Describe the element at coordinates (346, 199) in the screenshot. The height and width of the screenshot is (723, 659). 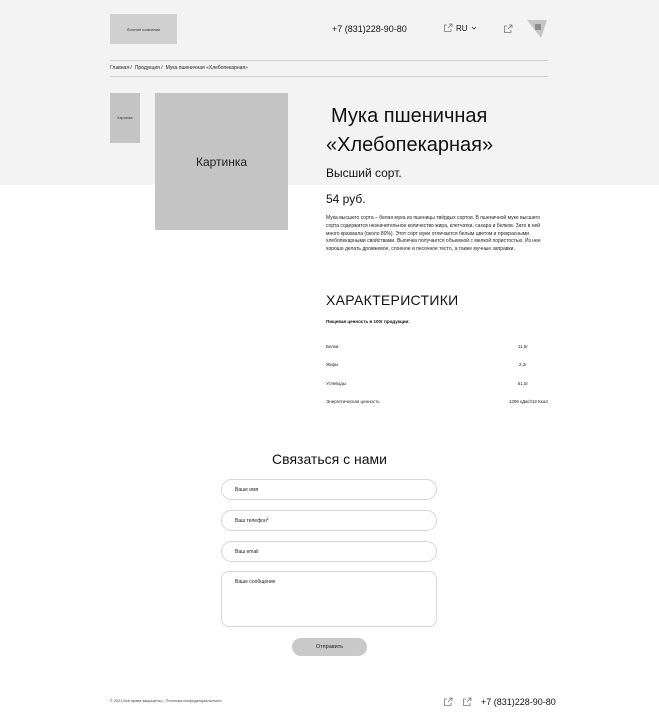
I see `product-price: 54 руб.` at that location.